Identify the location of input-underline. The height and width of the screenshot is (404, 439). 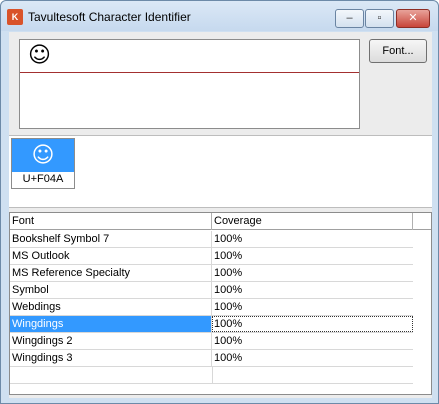
(189, 72).